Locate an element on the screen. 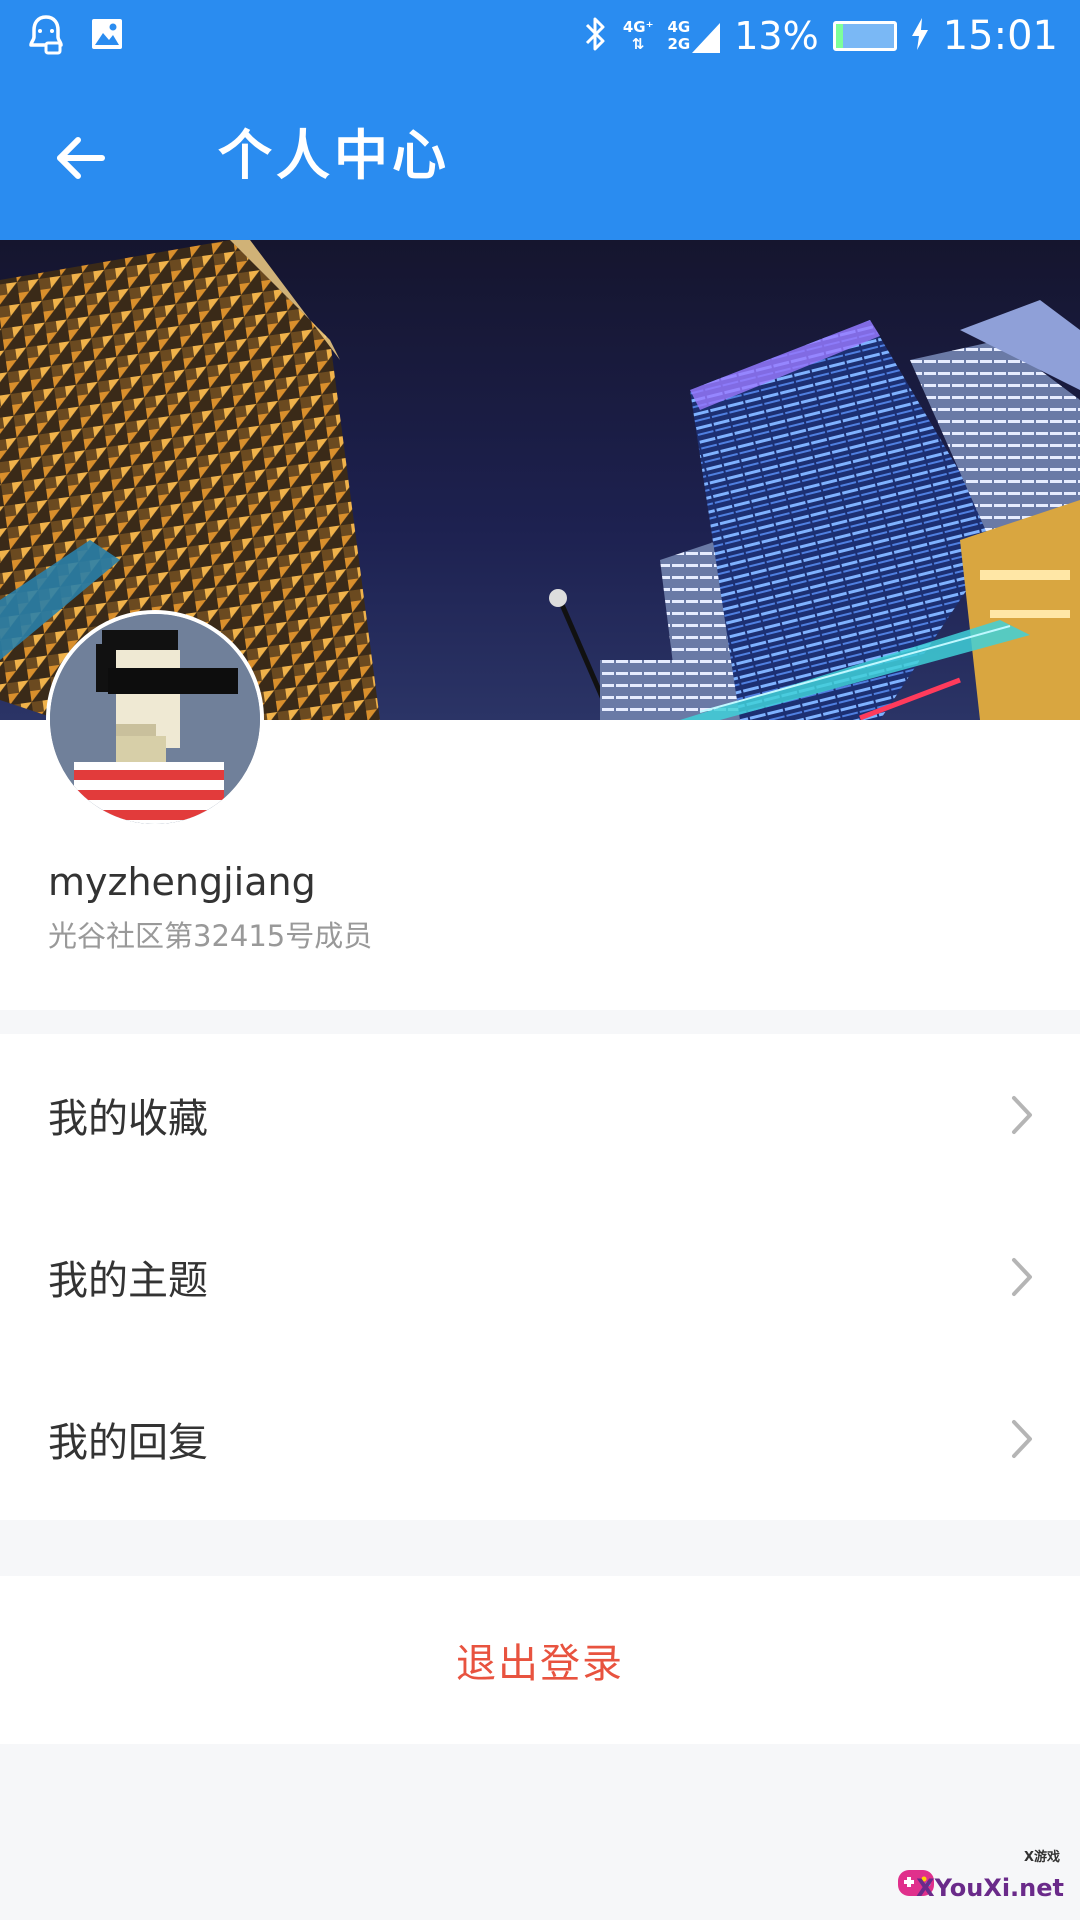 This screenshot has width=1080, height=1920. battery-level is located at coordinates (839, 36).